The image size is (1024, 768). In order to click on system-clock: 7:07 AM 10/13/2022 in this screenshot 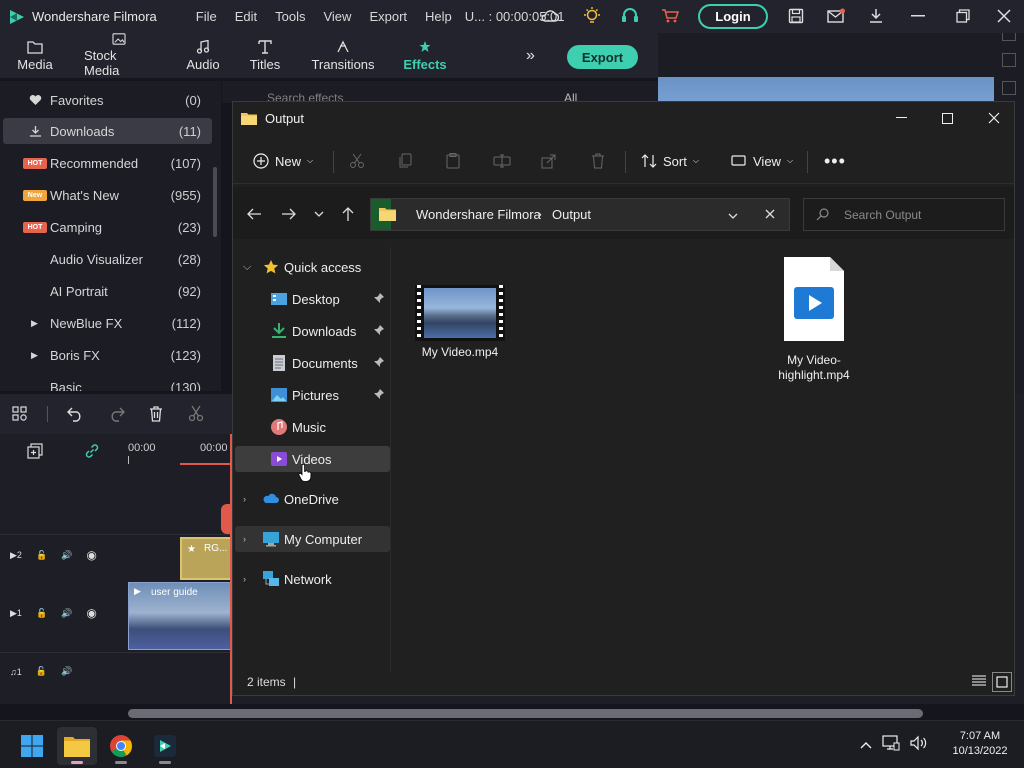, I will do `click(980, 744)`.